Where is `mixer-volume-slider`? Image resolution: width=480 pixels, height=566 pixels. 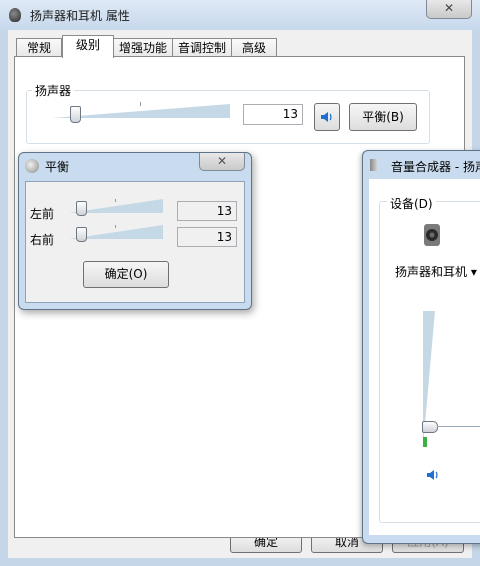
mixer-volume-slider is located at coordinates (451, 381).